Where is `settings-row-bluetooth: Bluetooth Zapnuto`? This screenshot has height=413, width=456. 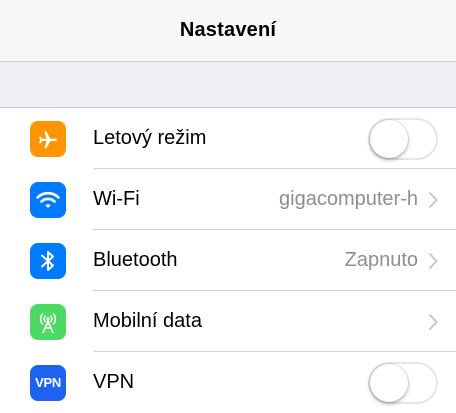 settings-row-bluetooth: Bluetooth Zapnuto is located at coordinates (228, 260).